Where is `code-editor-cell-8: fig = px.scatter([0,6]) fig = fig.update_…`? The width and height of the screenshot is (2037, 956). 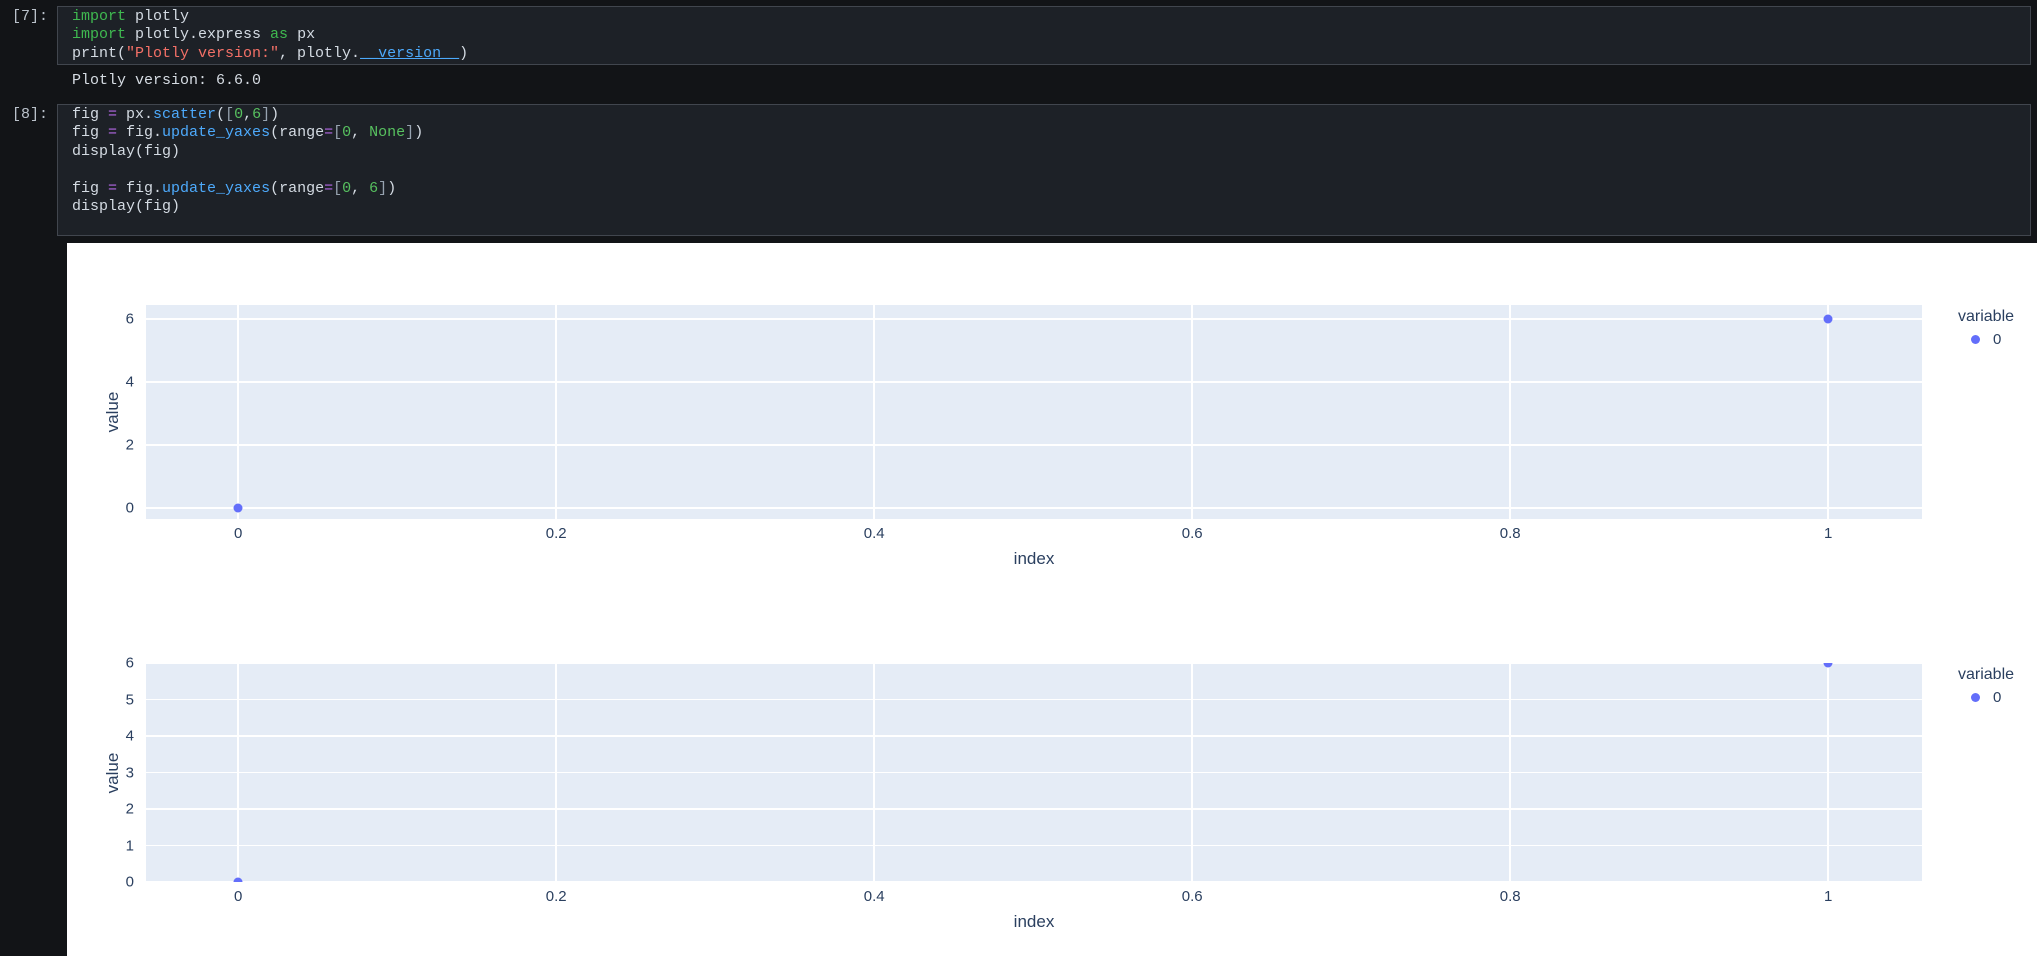
code-editor-cell-8: fig = px.scatter([0,6]) fig = fig.update_… is located at coordinates (1044, 170).